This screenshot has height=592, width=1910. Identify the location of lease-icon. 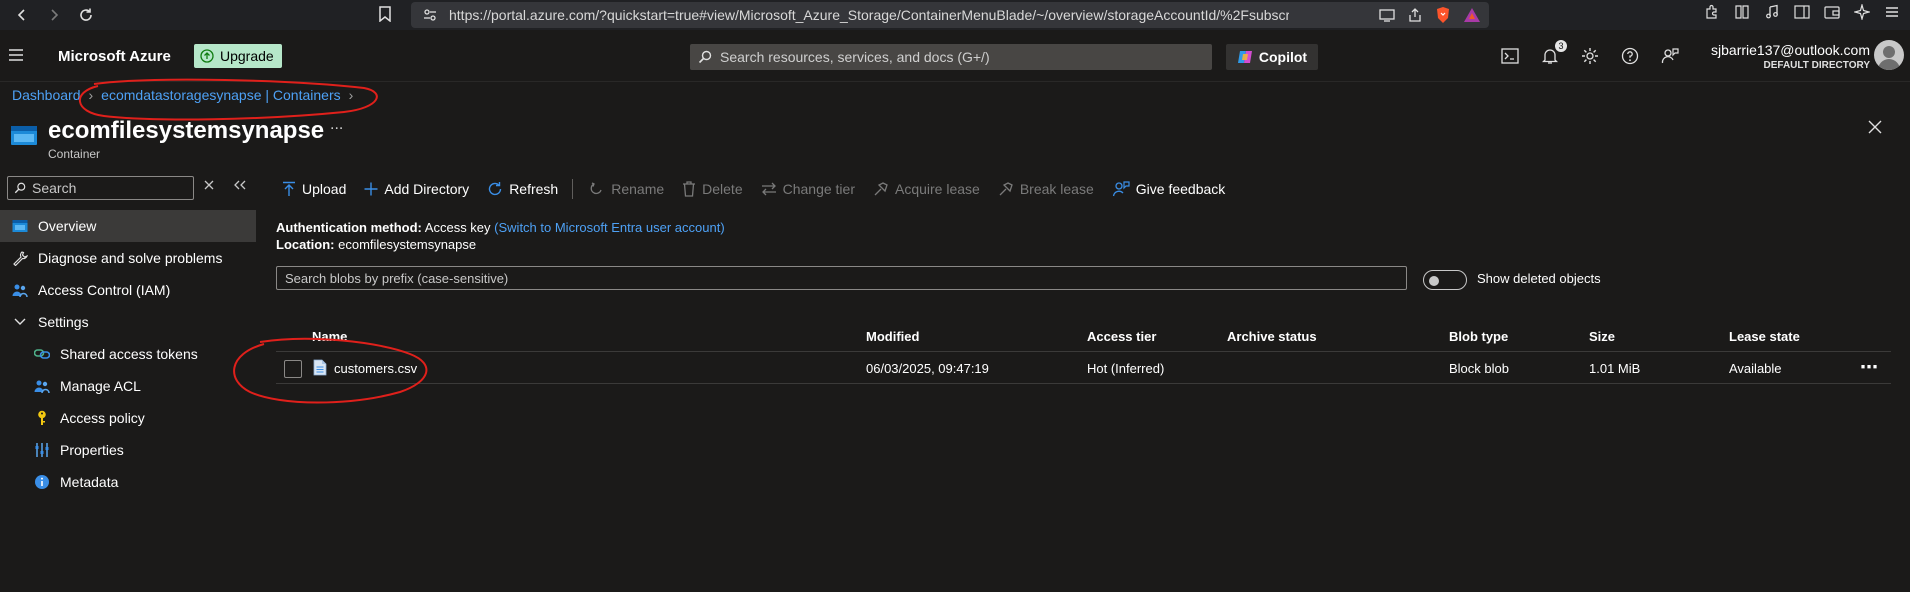
(881, 189).